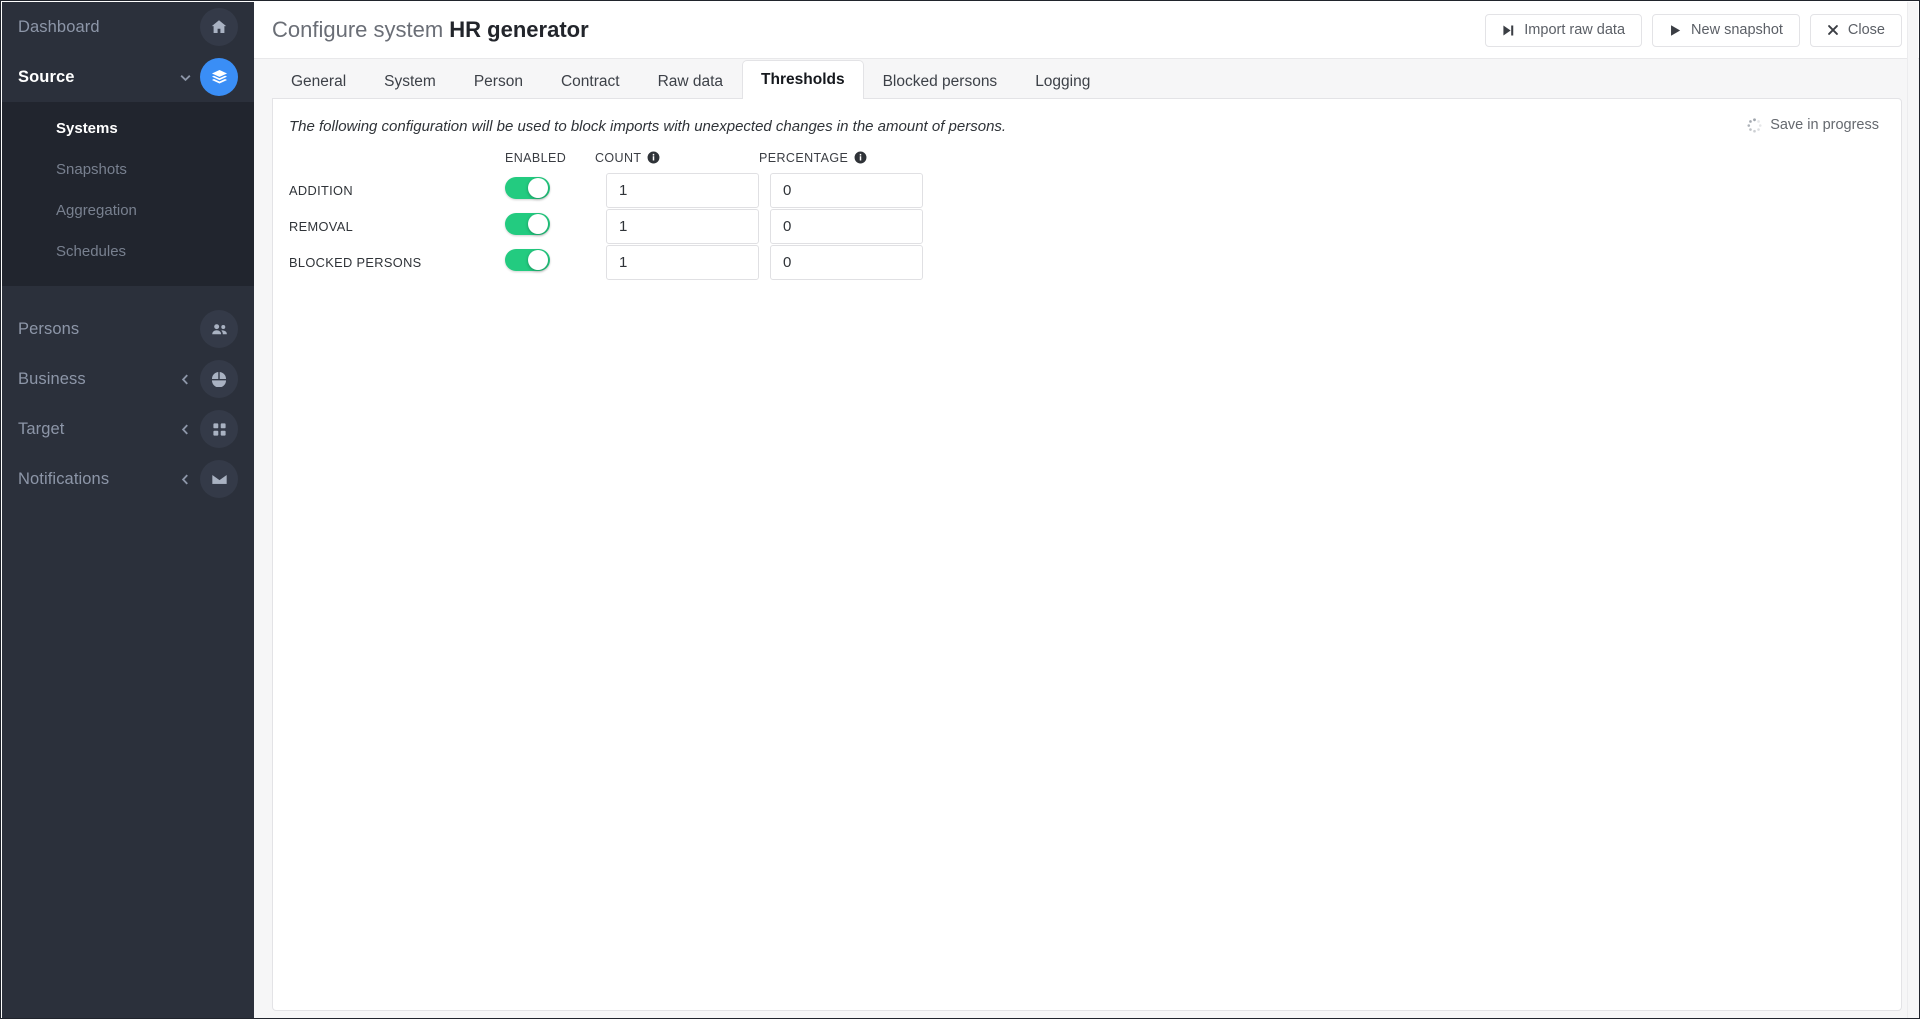 This screenshot has height=1019, width=1920. I want to click on row-label-blocked-persons: BLOCKED PERSONS, so click(355, 262).